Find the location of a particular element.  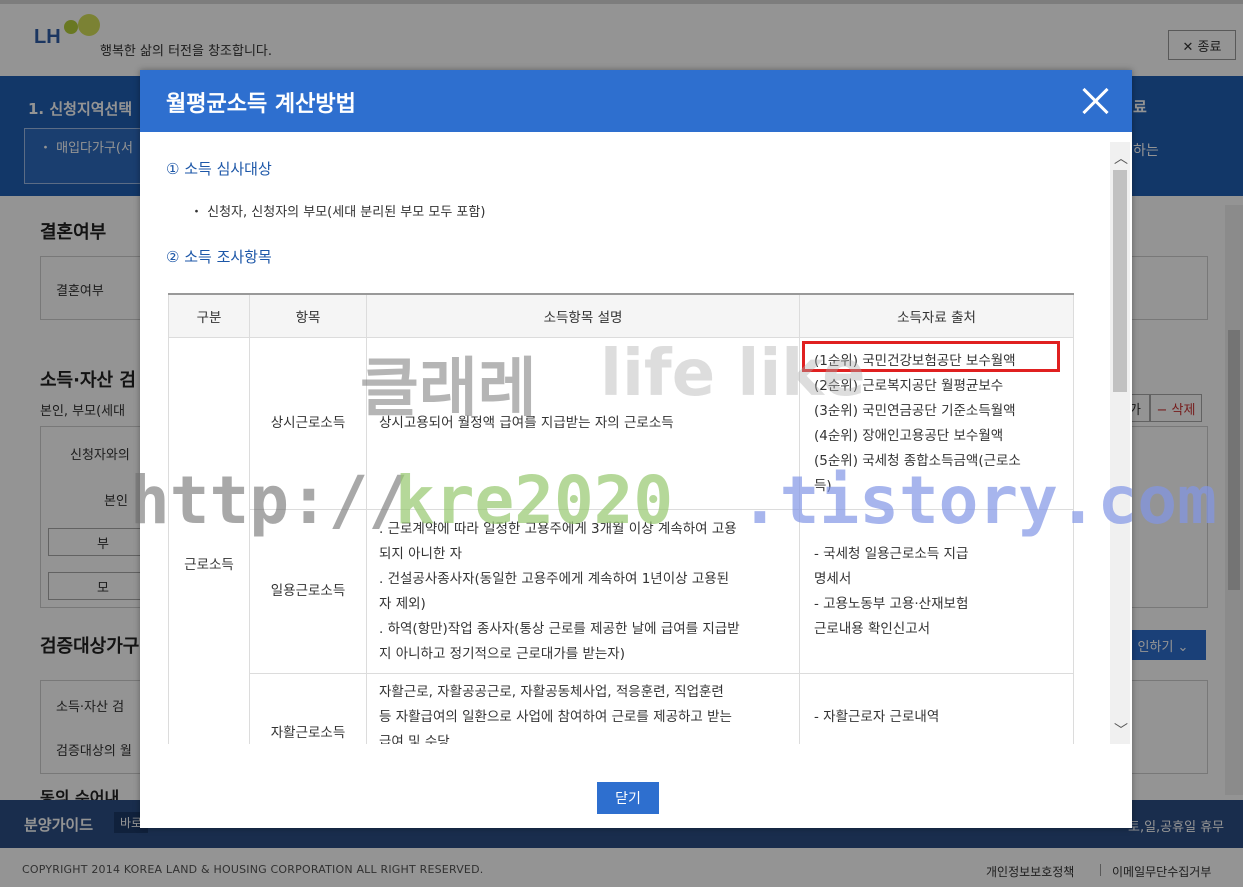

source-line: (4순위) 장애인고용공단 보수월액 is located at coordinates (909, 435).